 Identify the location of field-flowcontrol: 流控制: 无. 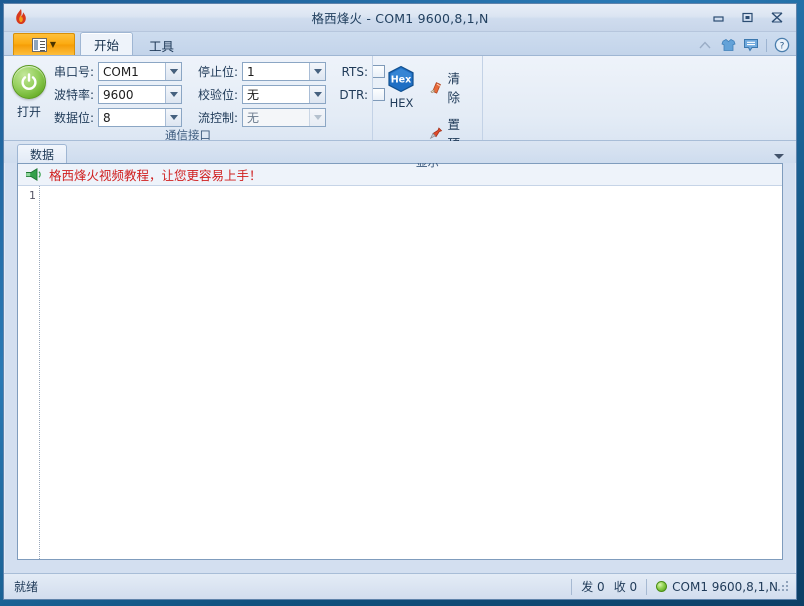
(258, 117).